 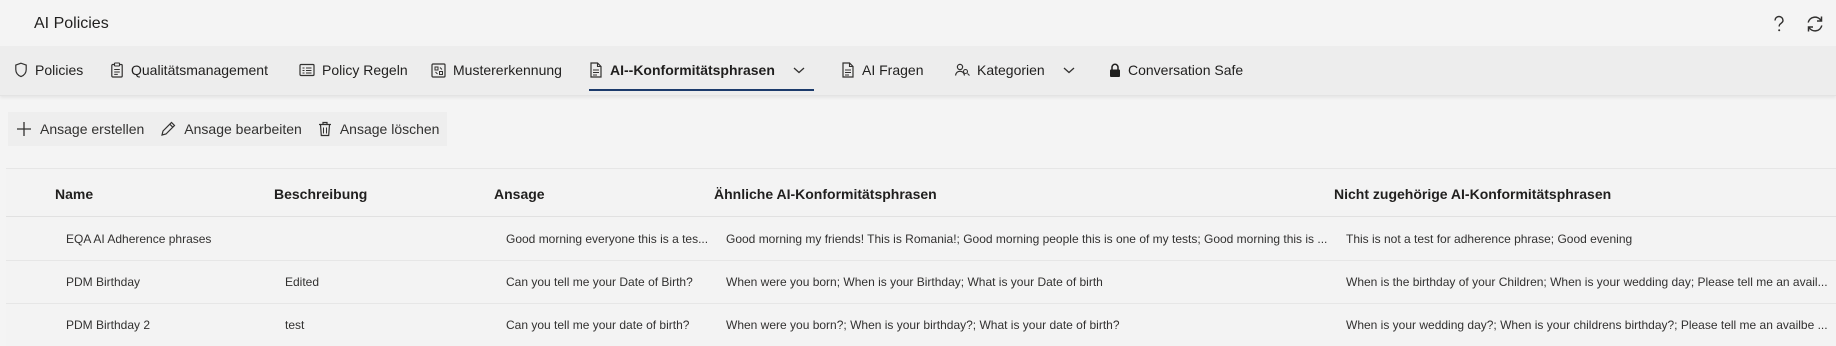 What do you see at coordinates (117, 70) in the screenshot?
I see `clipboard-icon` at bounding box center [117, 70].